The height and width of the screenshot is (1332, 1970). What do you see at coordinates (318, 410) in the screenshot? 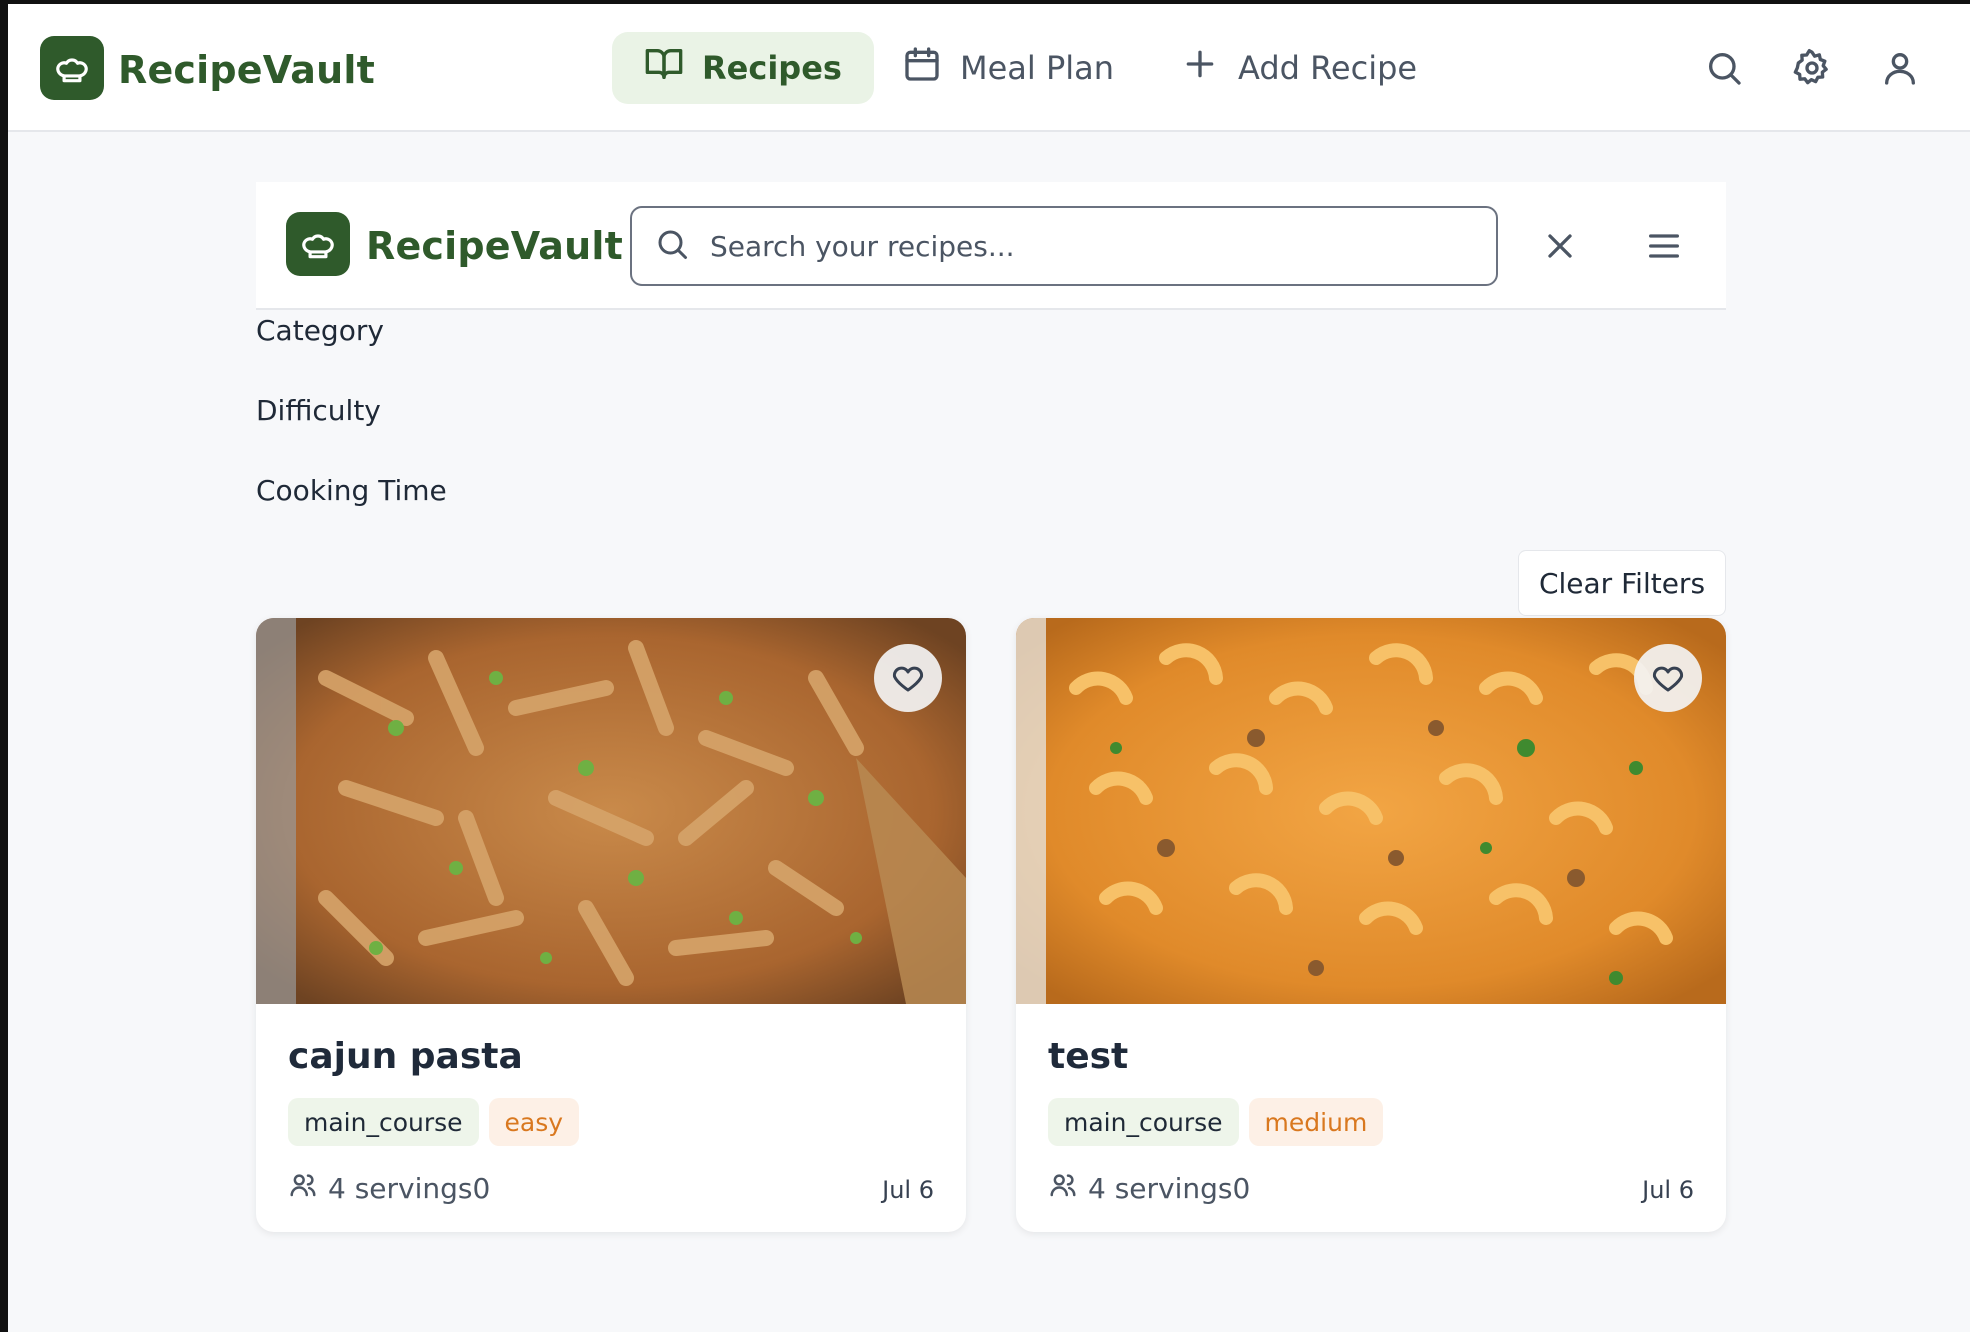
I see `filter-difficulty: Difficulty` at bounding box center [318, 410].